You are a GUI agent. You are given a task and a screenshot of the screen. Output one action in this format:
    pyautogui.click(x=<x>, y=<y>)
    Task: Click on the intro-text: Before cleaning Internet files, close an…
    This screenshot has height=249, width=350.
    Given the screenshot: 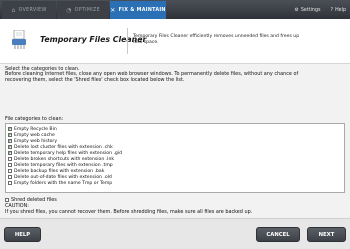 What is the action you would take?
    pyautogui.click(x=175, y=77)
    